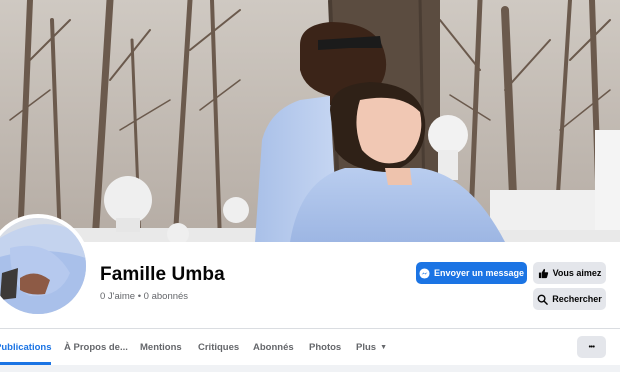 Image resolution: width=620 pixels, height=372 pixels. I want to click on page-title: Famille Umba, so click(162, 274).